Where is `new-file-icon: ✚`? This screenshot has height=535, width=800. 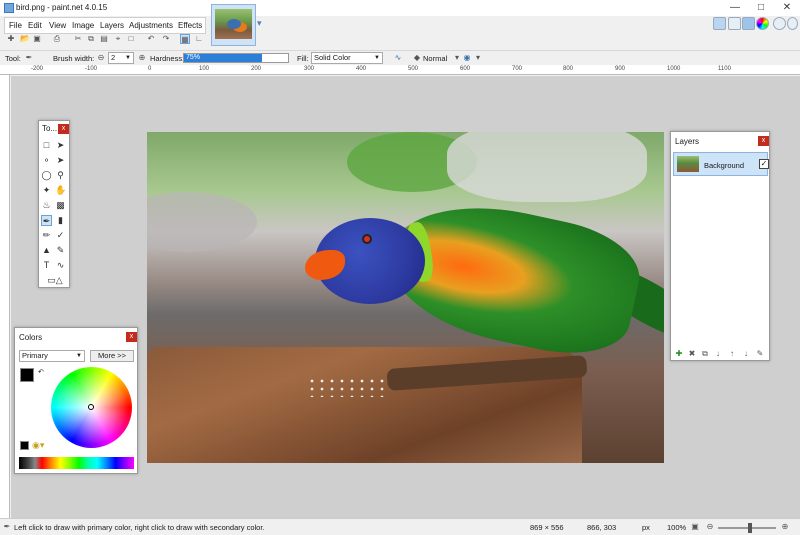 new-file-icon: ✚ is located at coordinates (11, 39).